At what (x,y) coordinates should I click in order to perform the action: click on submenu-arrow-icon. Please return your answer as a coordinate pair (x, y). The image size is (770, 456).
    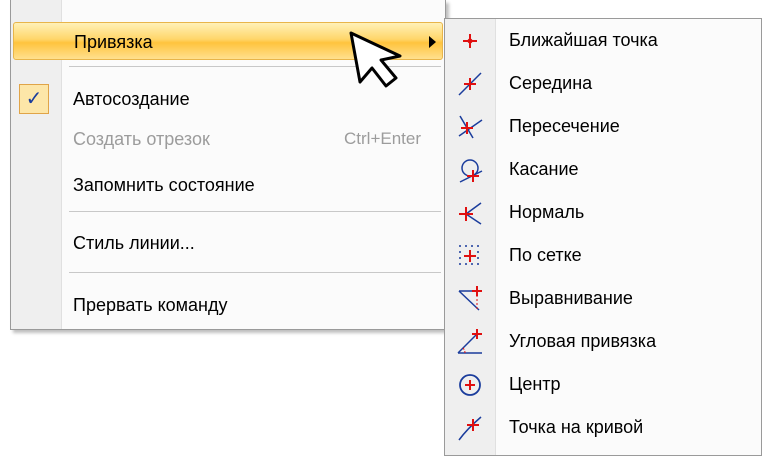
    Looking at the image, I should click on (432, 42).